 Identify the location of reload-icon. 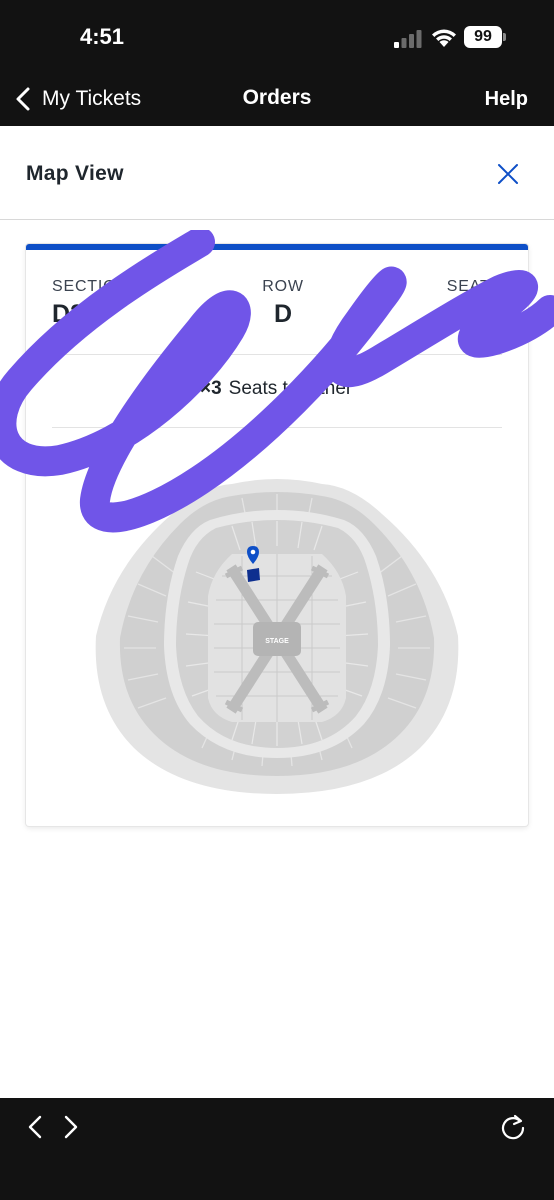
(513, 1127).